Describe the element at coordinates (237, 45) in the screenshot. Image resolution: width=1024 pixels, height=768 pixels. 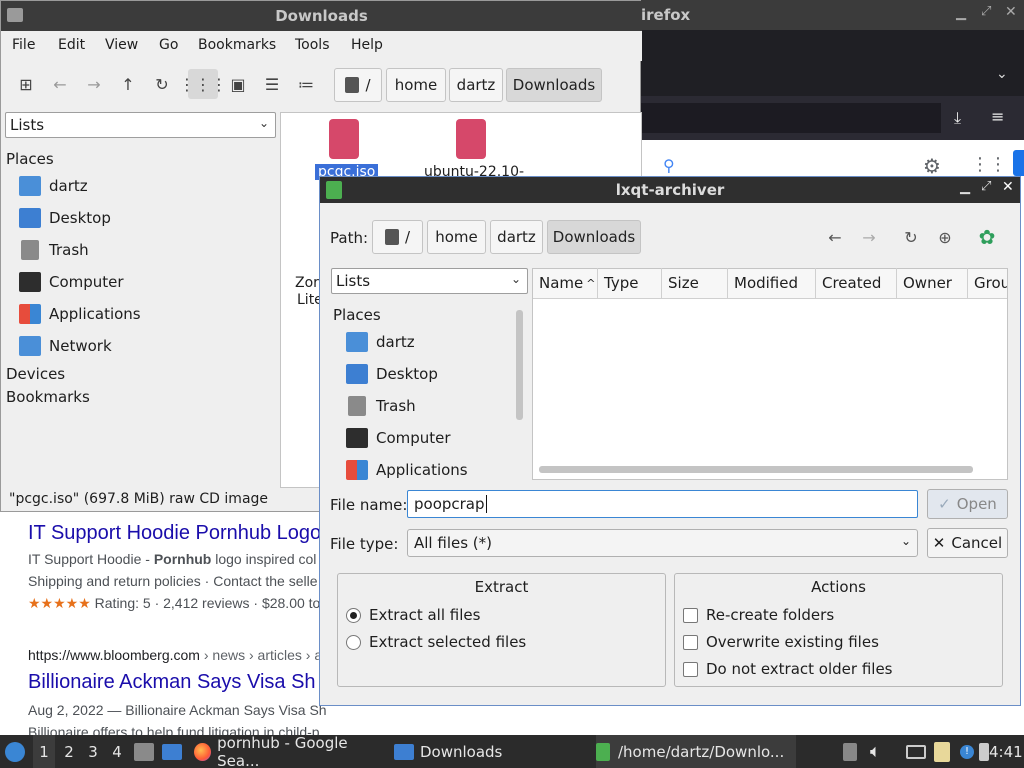
I see `menu-bookmarks: Bookmarks` at that location.